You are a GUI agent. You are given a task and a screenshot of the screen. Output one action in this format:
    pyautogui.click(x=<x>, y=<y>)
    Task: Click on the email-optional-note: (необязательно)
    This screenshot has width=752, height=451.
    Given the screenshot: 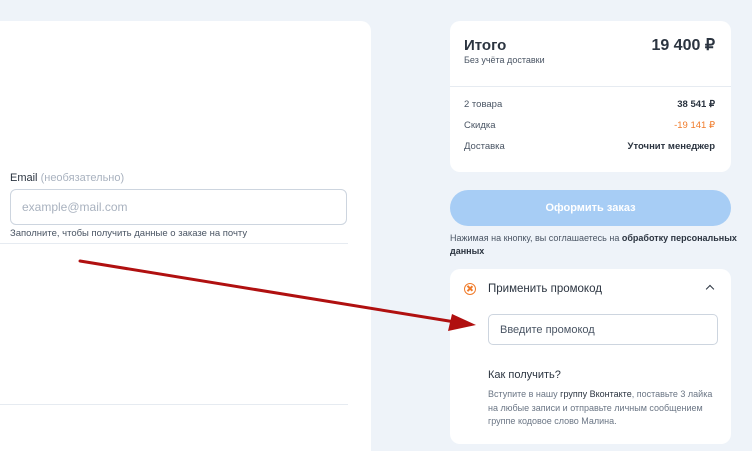 What is the action you would take?
    pyautogui.click(x=82, y=178)
    